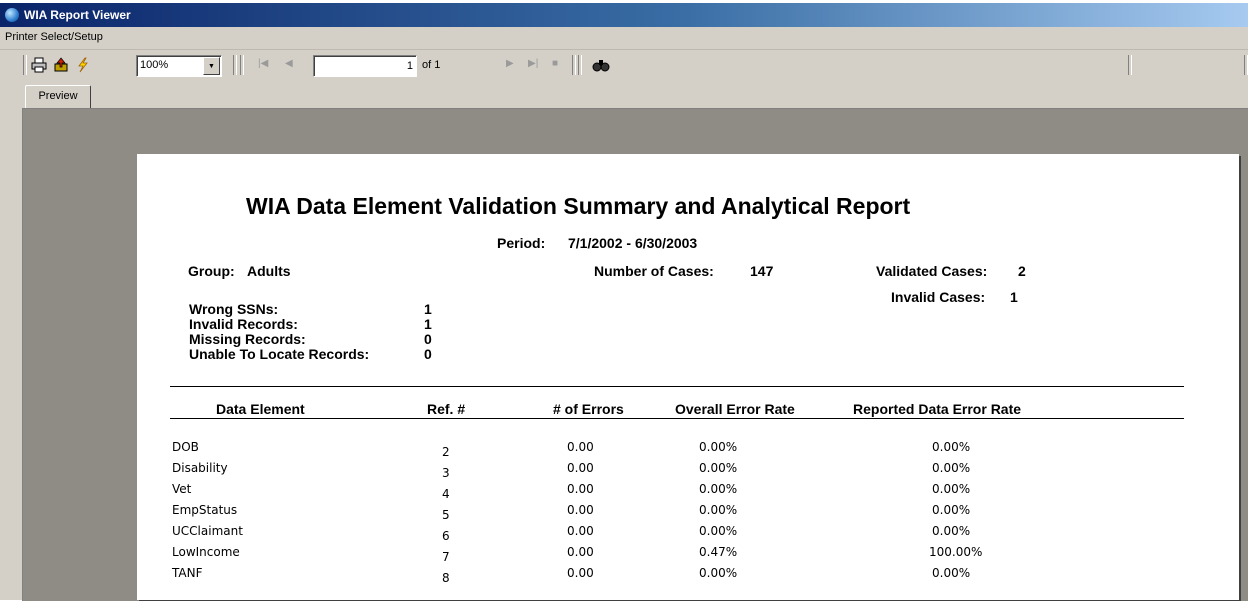  Describe the element at coordinates (58, 96) in the screenshot. I see `tab-preview: Preview` at that location.